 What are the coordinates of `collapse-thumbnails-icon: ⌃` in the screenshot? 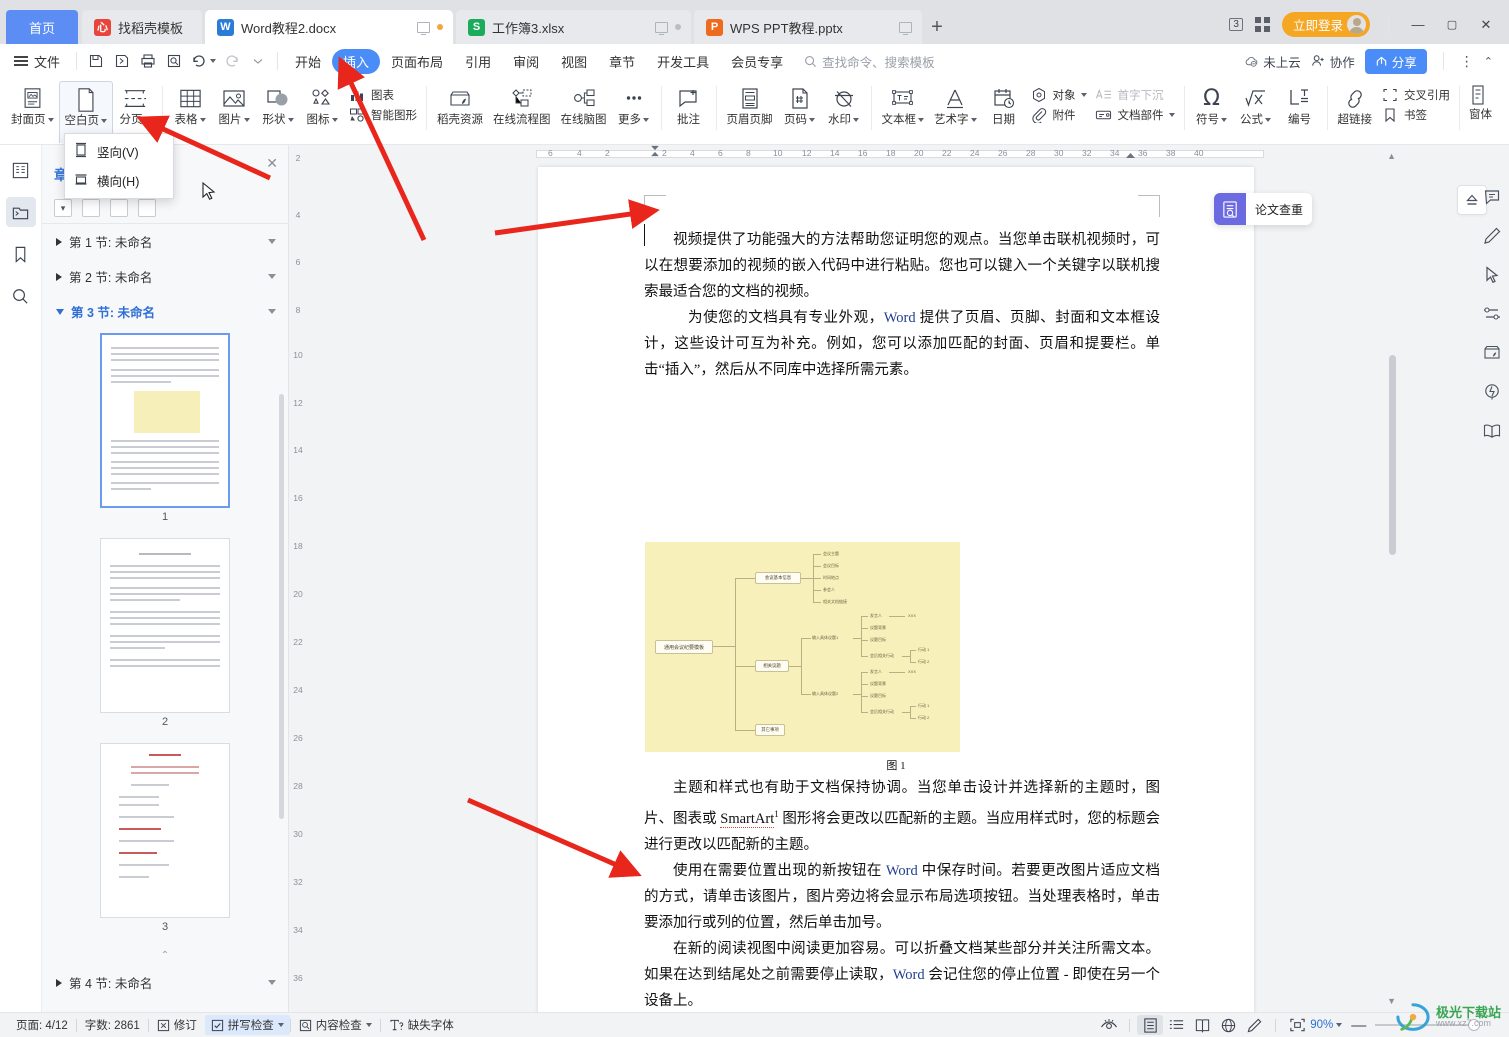 It's located at (165, 955).